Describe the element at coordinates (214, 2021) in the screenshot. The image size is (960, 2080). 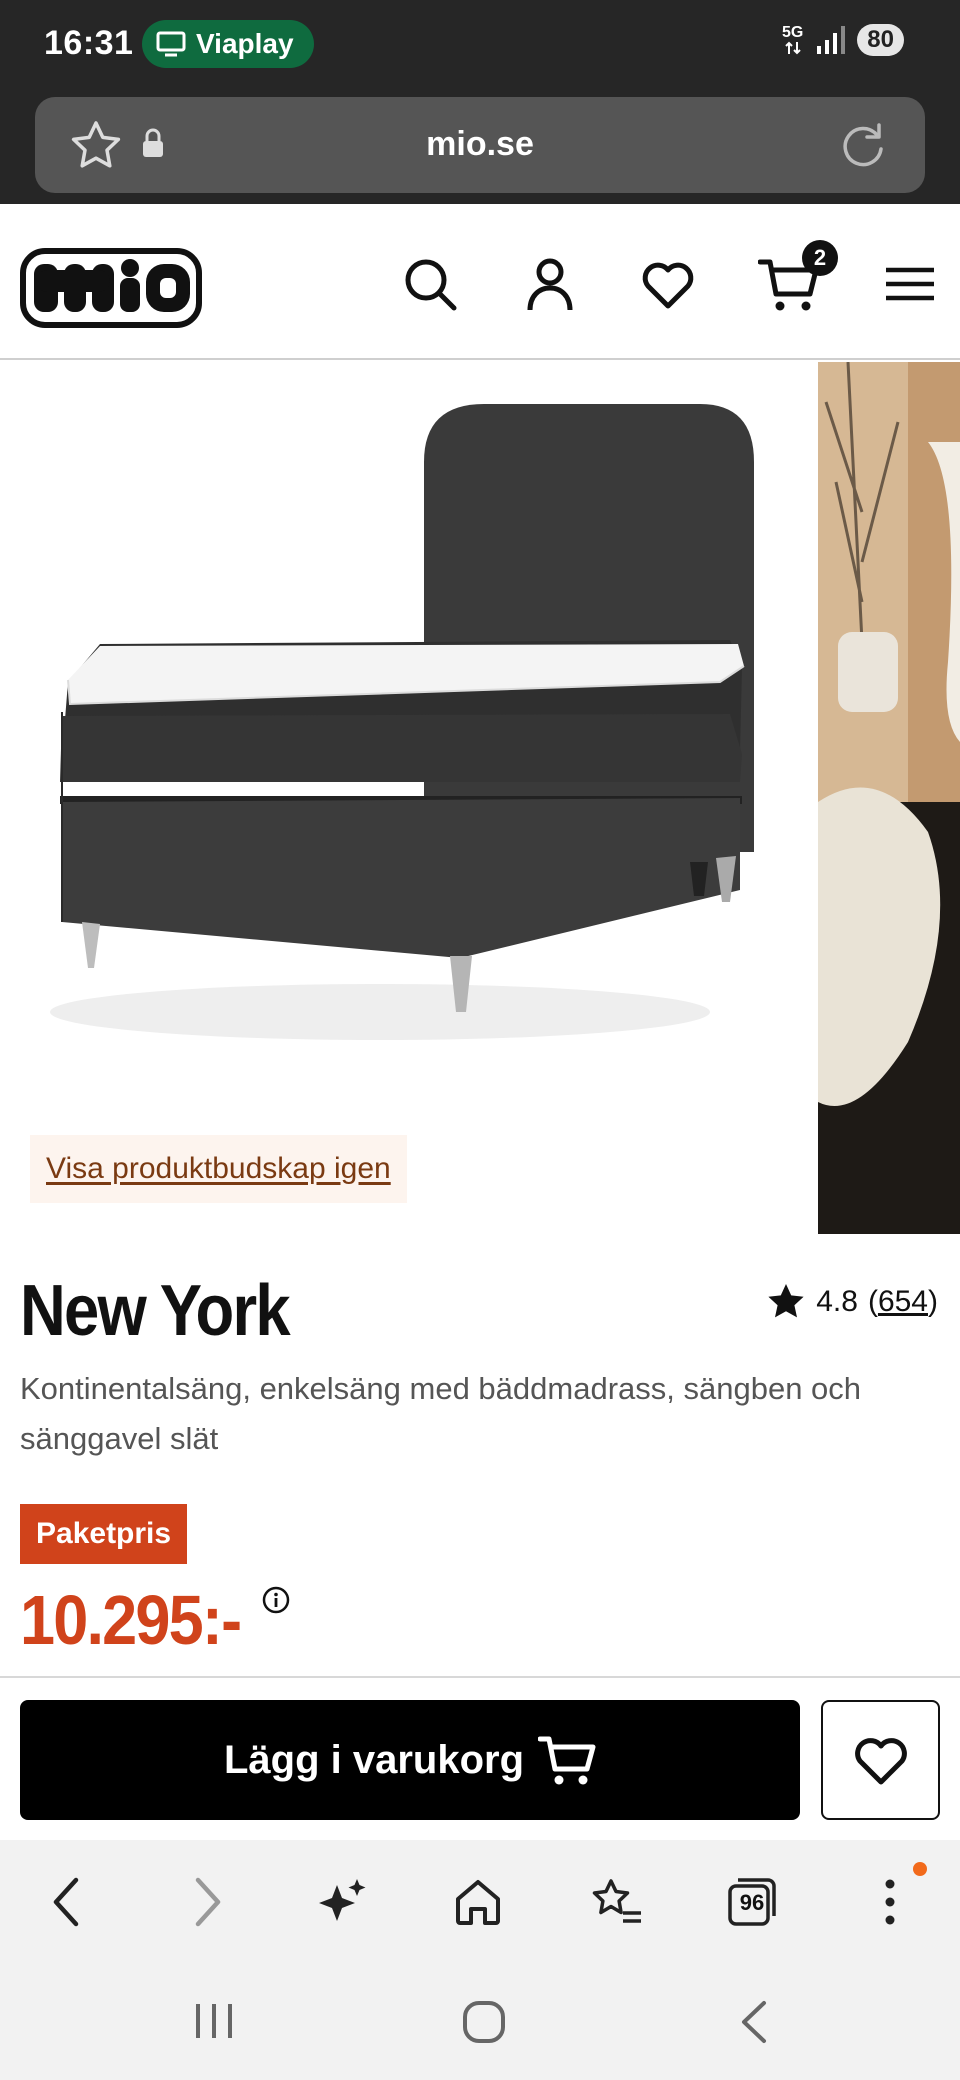
I see `recent-apps-icon` at that location.